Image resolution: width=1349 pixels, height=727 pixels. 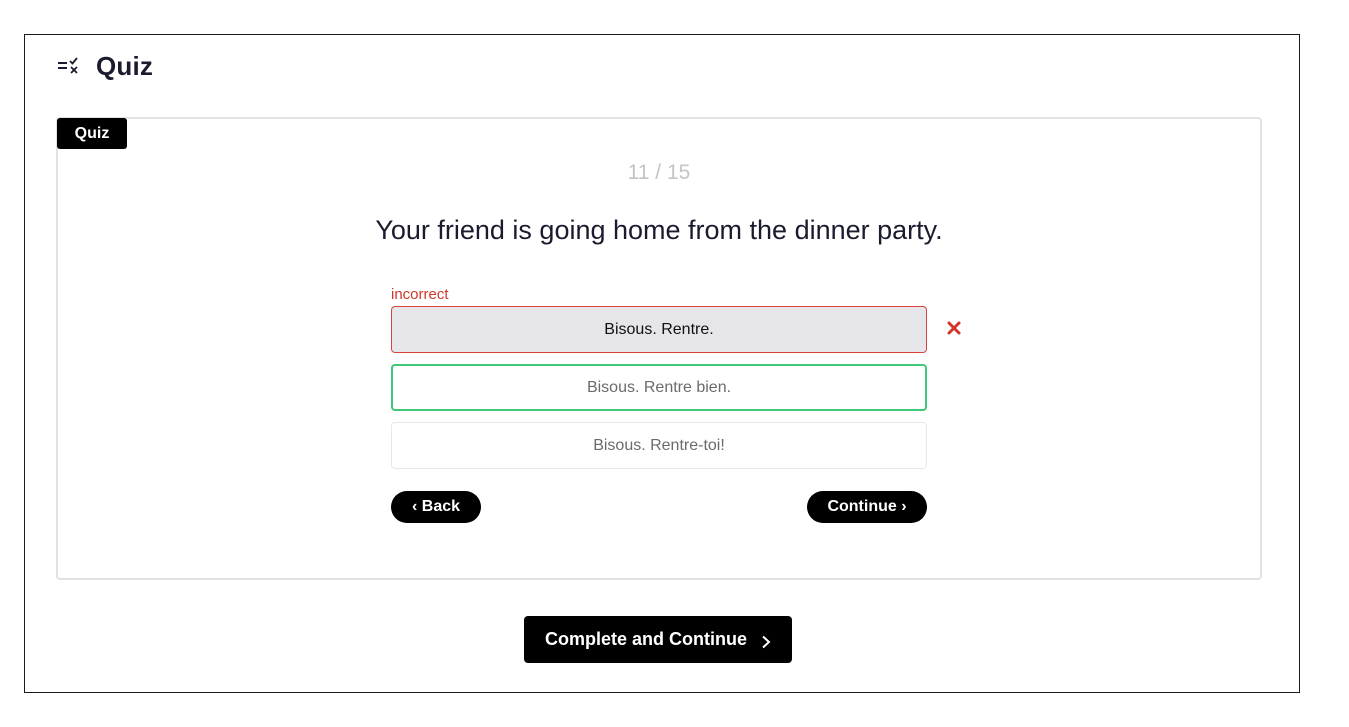 I want to click on page-title: Quiz, so click(x=125, y=65).